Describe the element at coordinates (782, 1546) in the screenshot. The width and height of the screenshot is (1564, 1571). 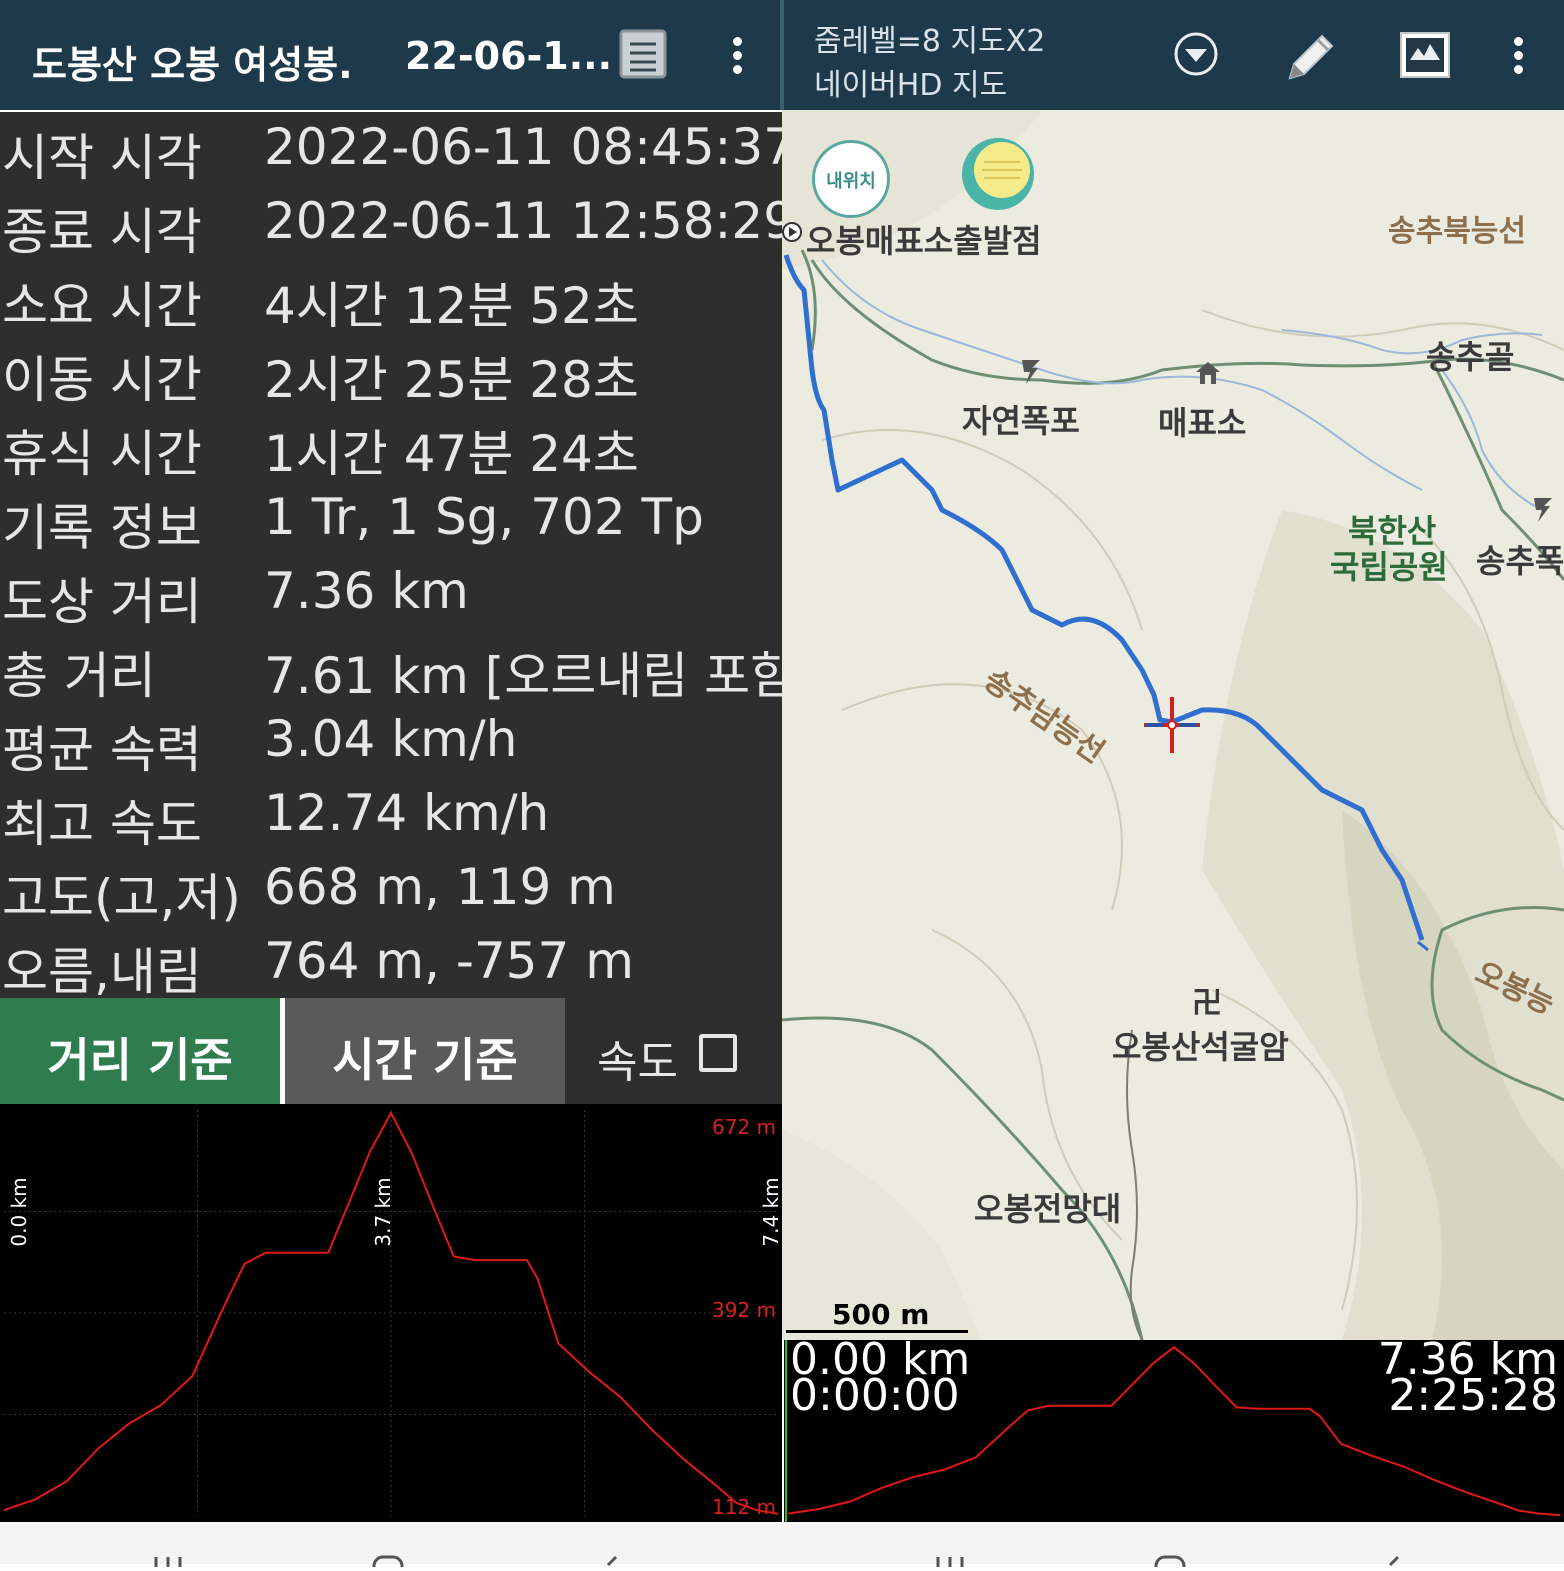
I see `android-nav-bar` at that location.